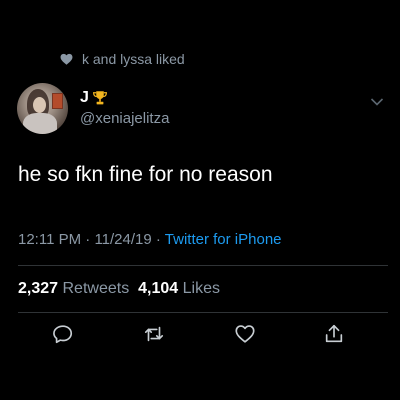  I want to click on likes-label: Likes, so click(201, 288).